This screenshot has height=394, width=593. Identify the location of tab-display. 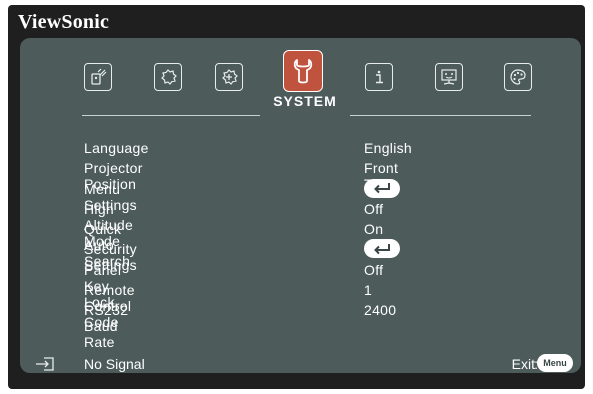
(98, 77).